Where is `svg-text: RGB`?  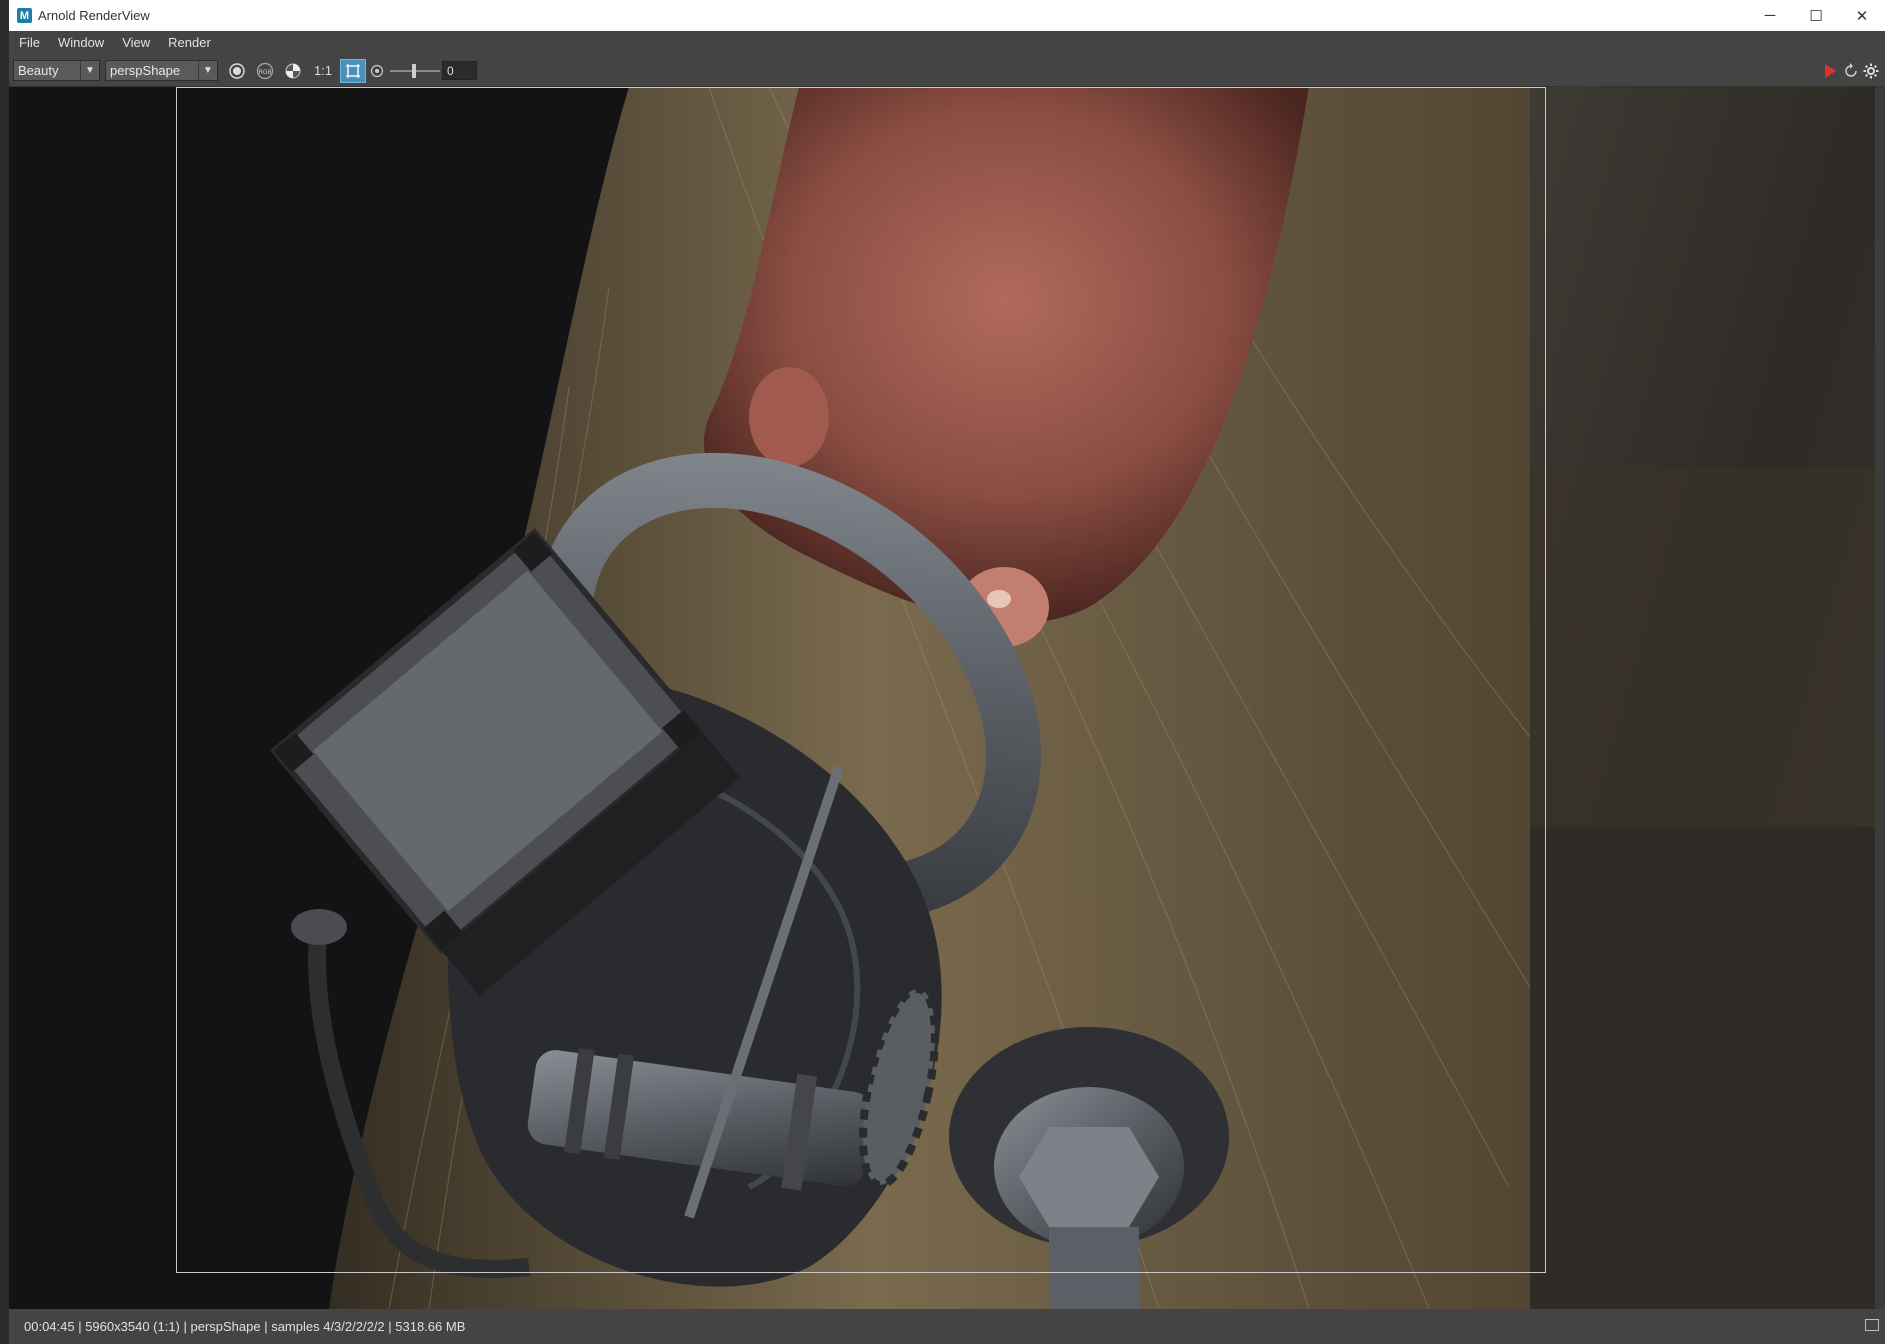 svg-text: RGB is located at coordinates (264, 73).